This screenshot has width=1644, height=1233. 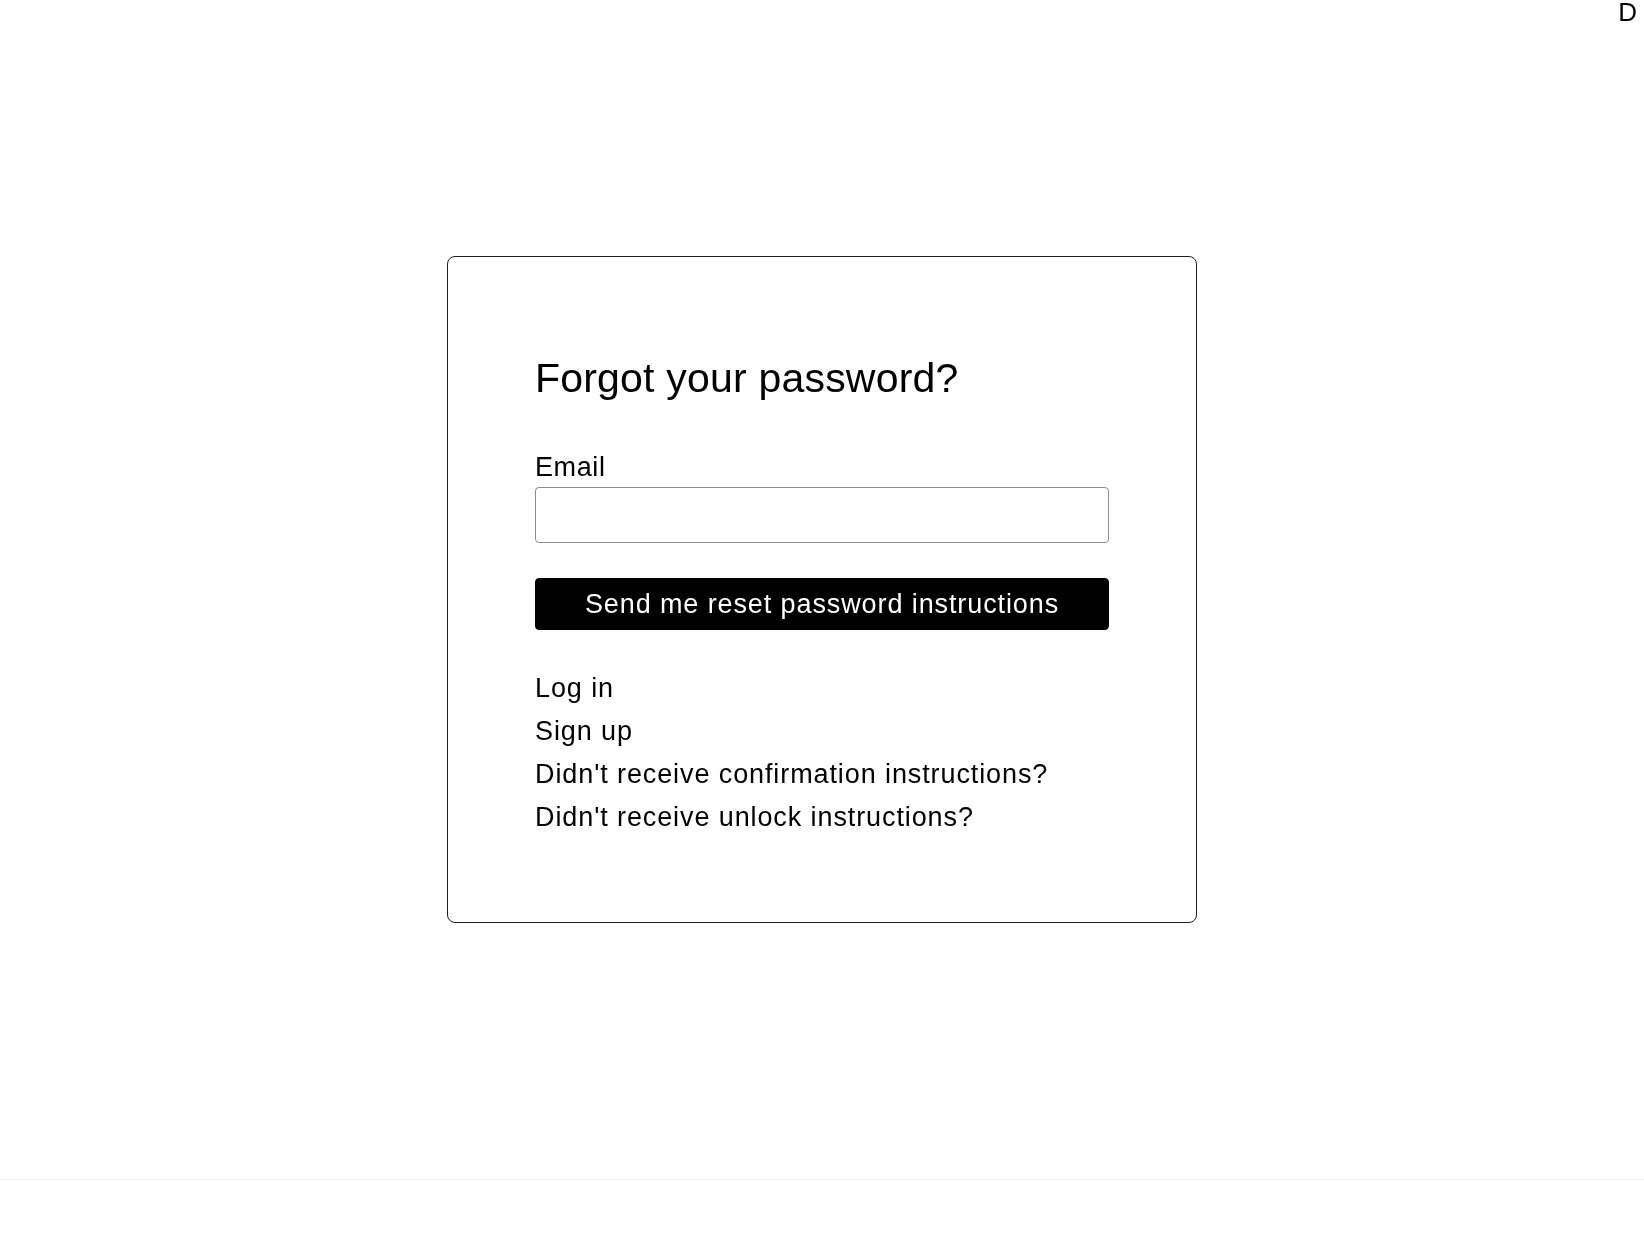 I want to click on submit-button: Send me reset password instructions, so click(x=822, y=604).